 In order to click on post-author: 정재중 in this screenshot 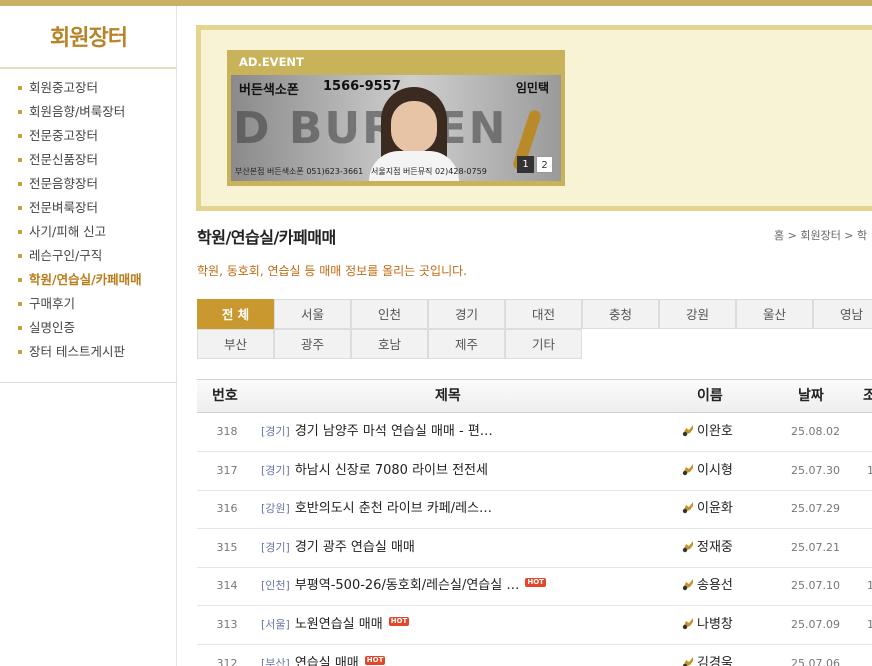, I will do `click(707, 548)`.